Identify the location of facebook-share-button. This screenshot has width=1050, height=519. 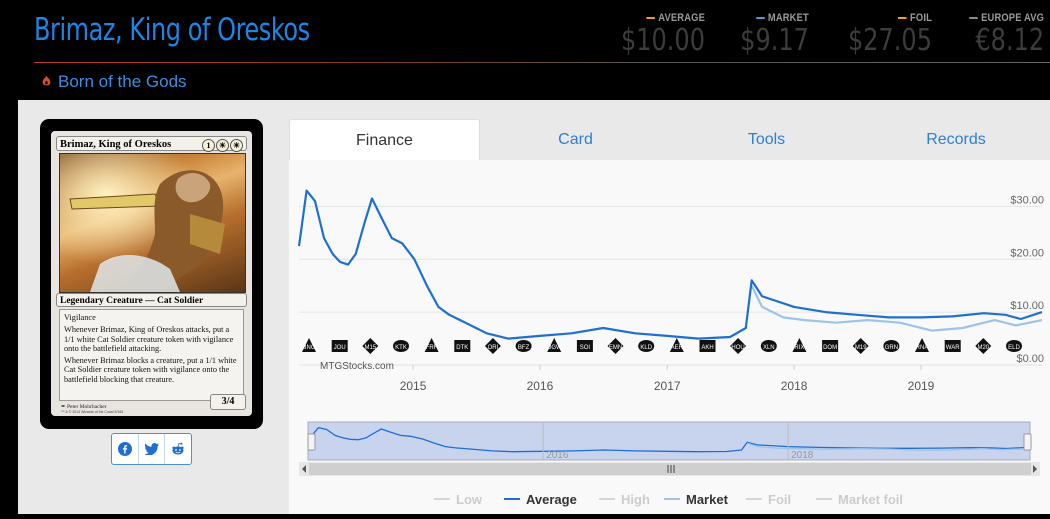
(125, 449).